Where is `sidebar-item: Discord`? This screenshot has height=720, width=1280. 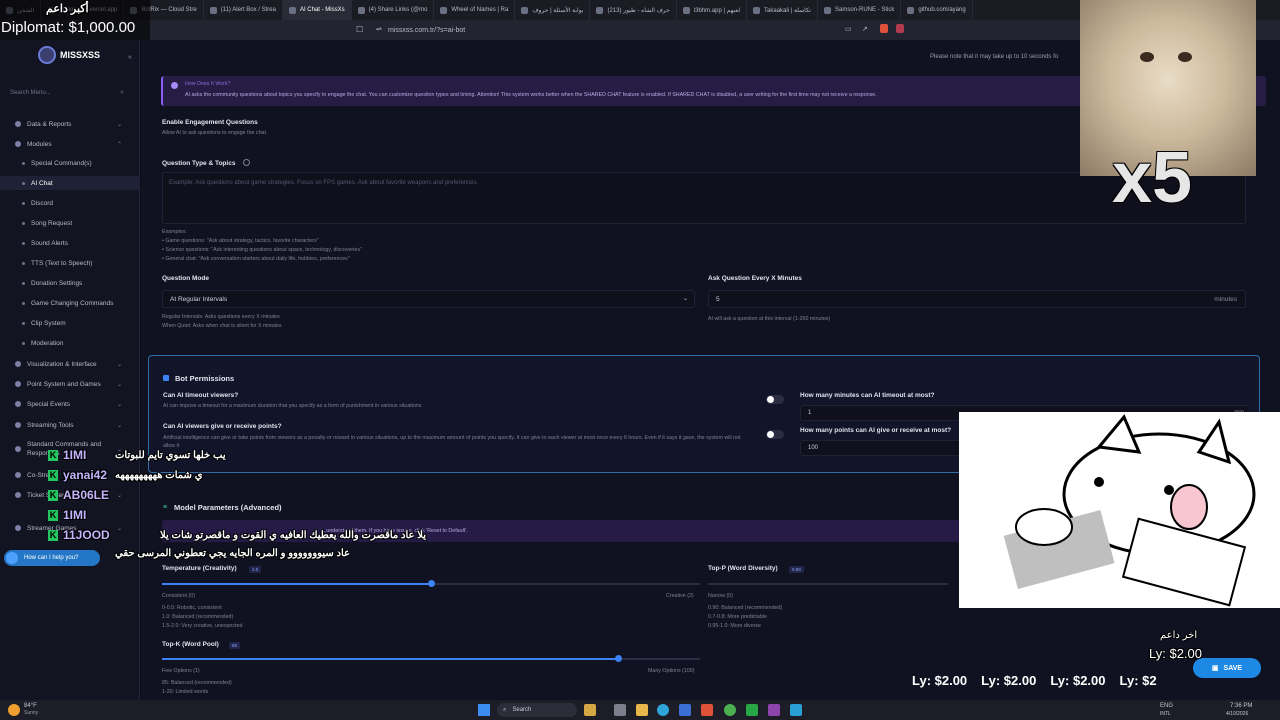 sidebar-item: Discord is located at coordinates (70, 203).